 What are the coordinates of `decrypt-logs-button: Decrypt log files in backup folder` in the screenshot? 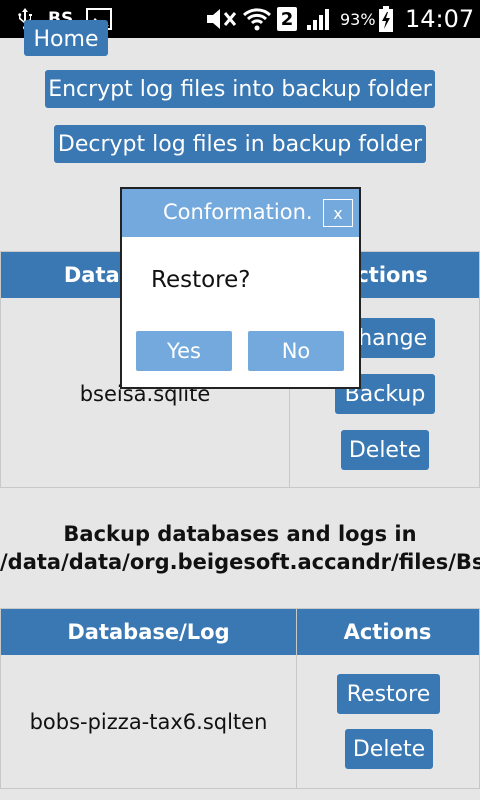 It's located at (240, 144).